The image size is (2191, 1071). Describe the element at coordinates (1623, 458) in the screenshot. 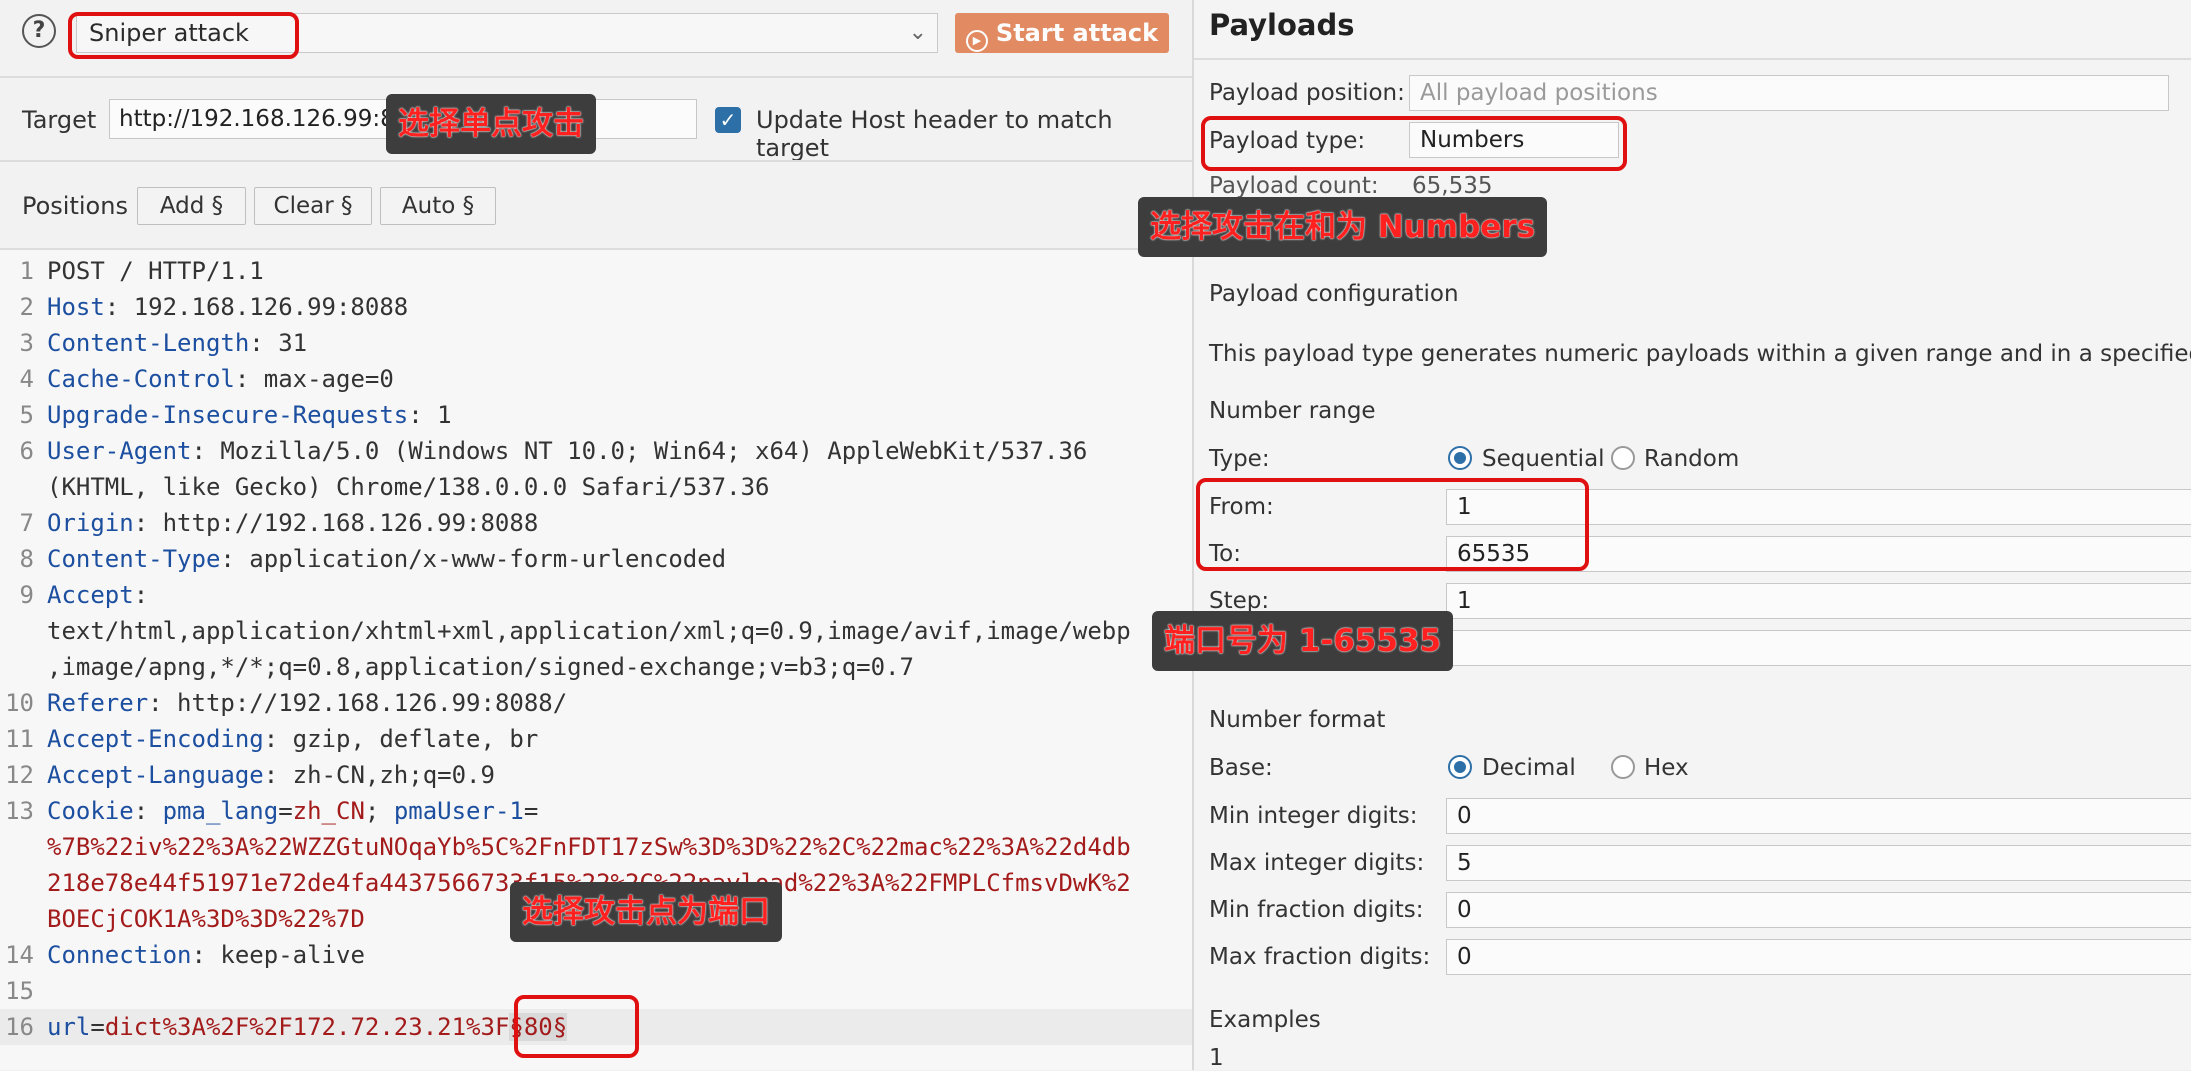

I see `random-radio` at that location.